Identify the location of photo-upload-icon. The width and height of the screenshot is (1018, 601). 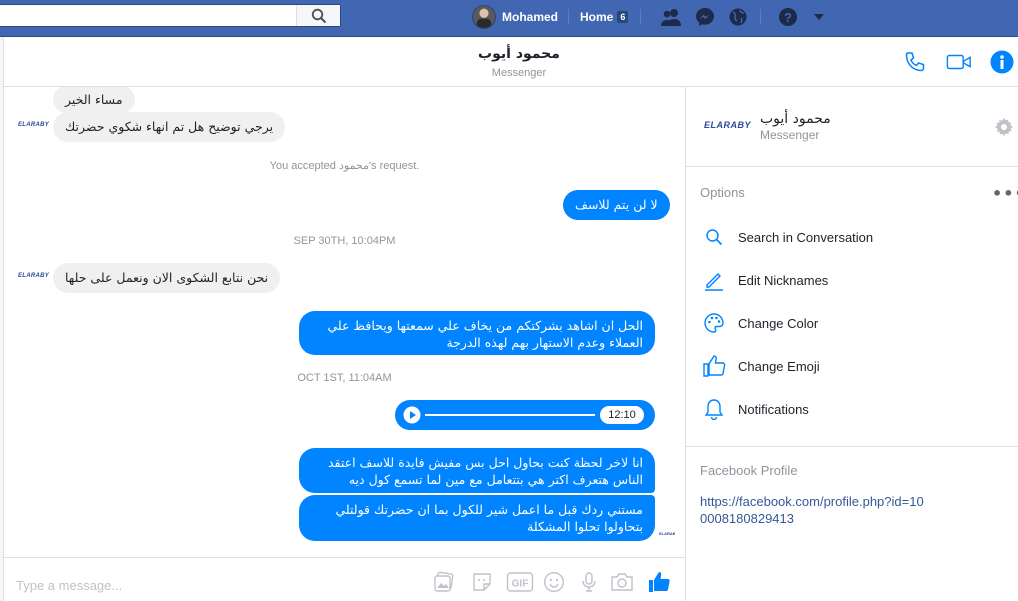
(444, 582).